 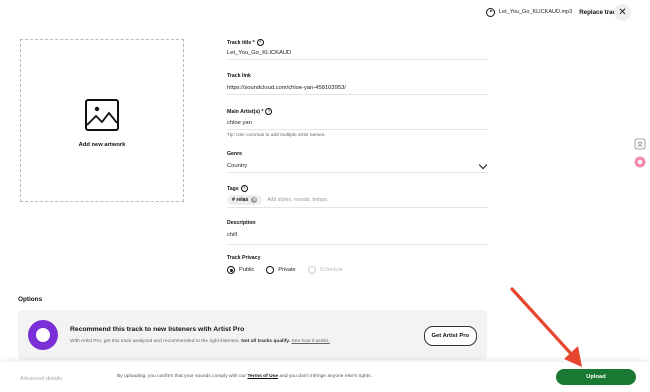 What do you see at coordinates (254, 200) in the screenshot?
I see `remove-tag-icon: ✕` at bounding box center [254, 200].